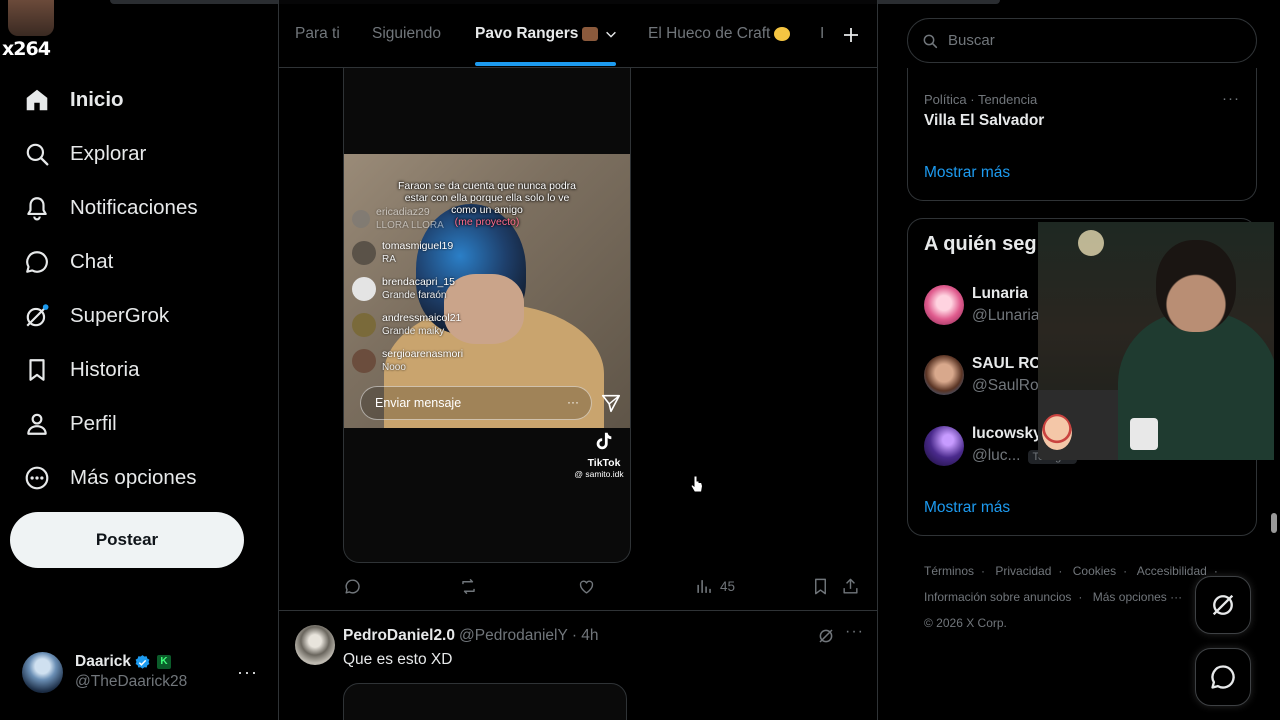 This screenshot has height=720, width=1280. Describe the element at coordinates (31, 18) in the screenshot. I see `overlay-face-image` at that location.